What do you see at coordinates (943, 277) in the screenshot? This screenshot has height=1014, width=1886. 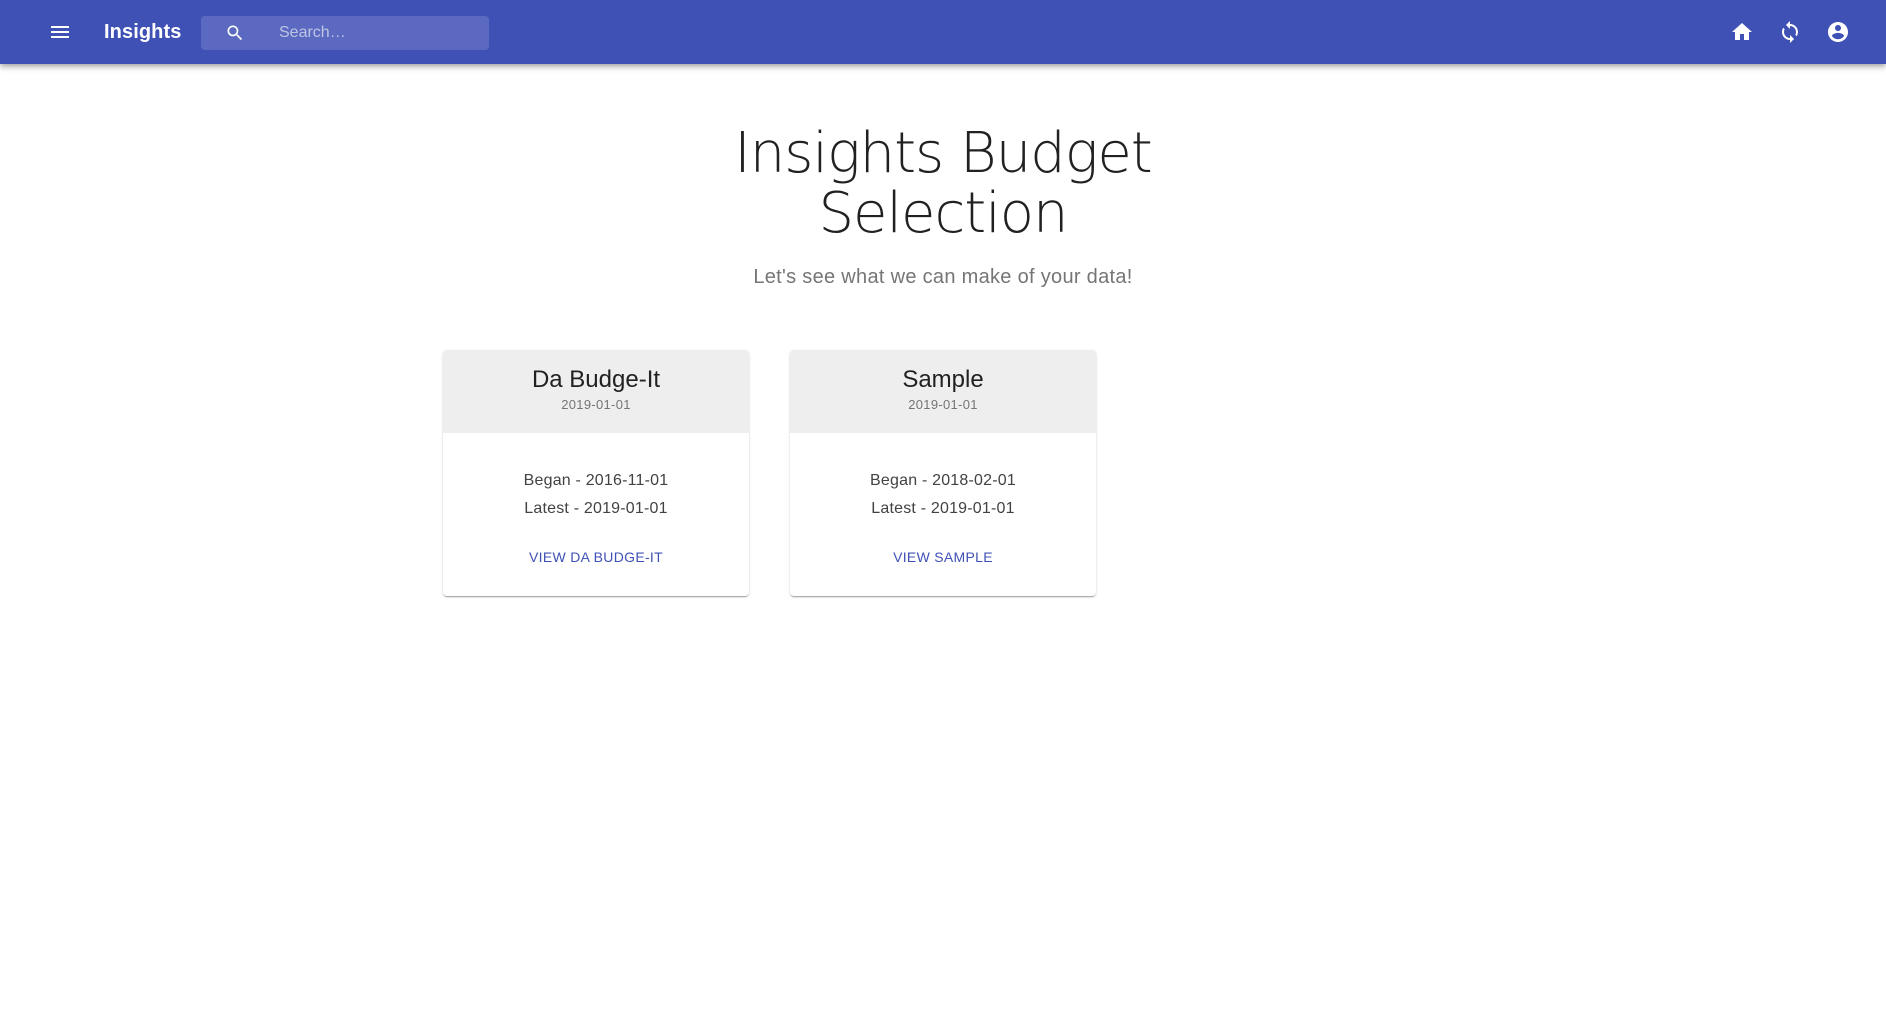 I see `page-subtitle: Let's see what we can make of your data!` at bounding box center [943, 277].